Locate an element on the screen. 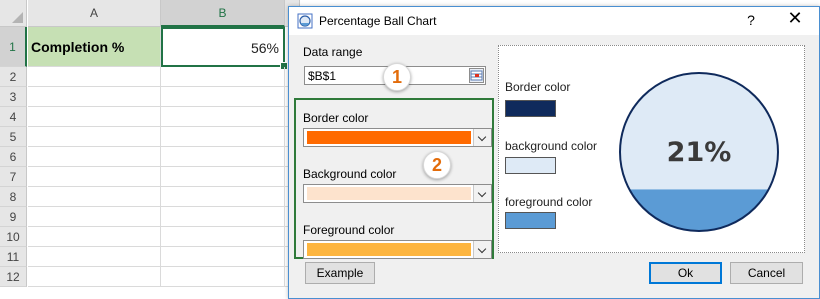 The width and height of the screenshot is (820, 299). example-button: Example is located at coordinates (340, 273).